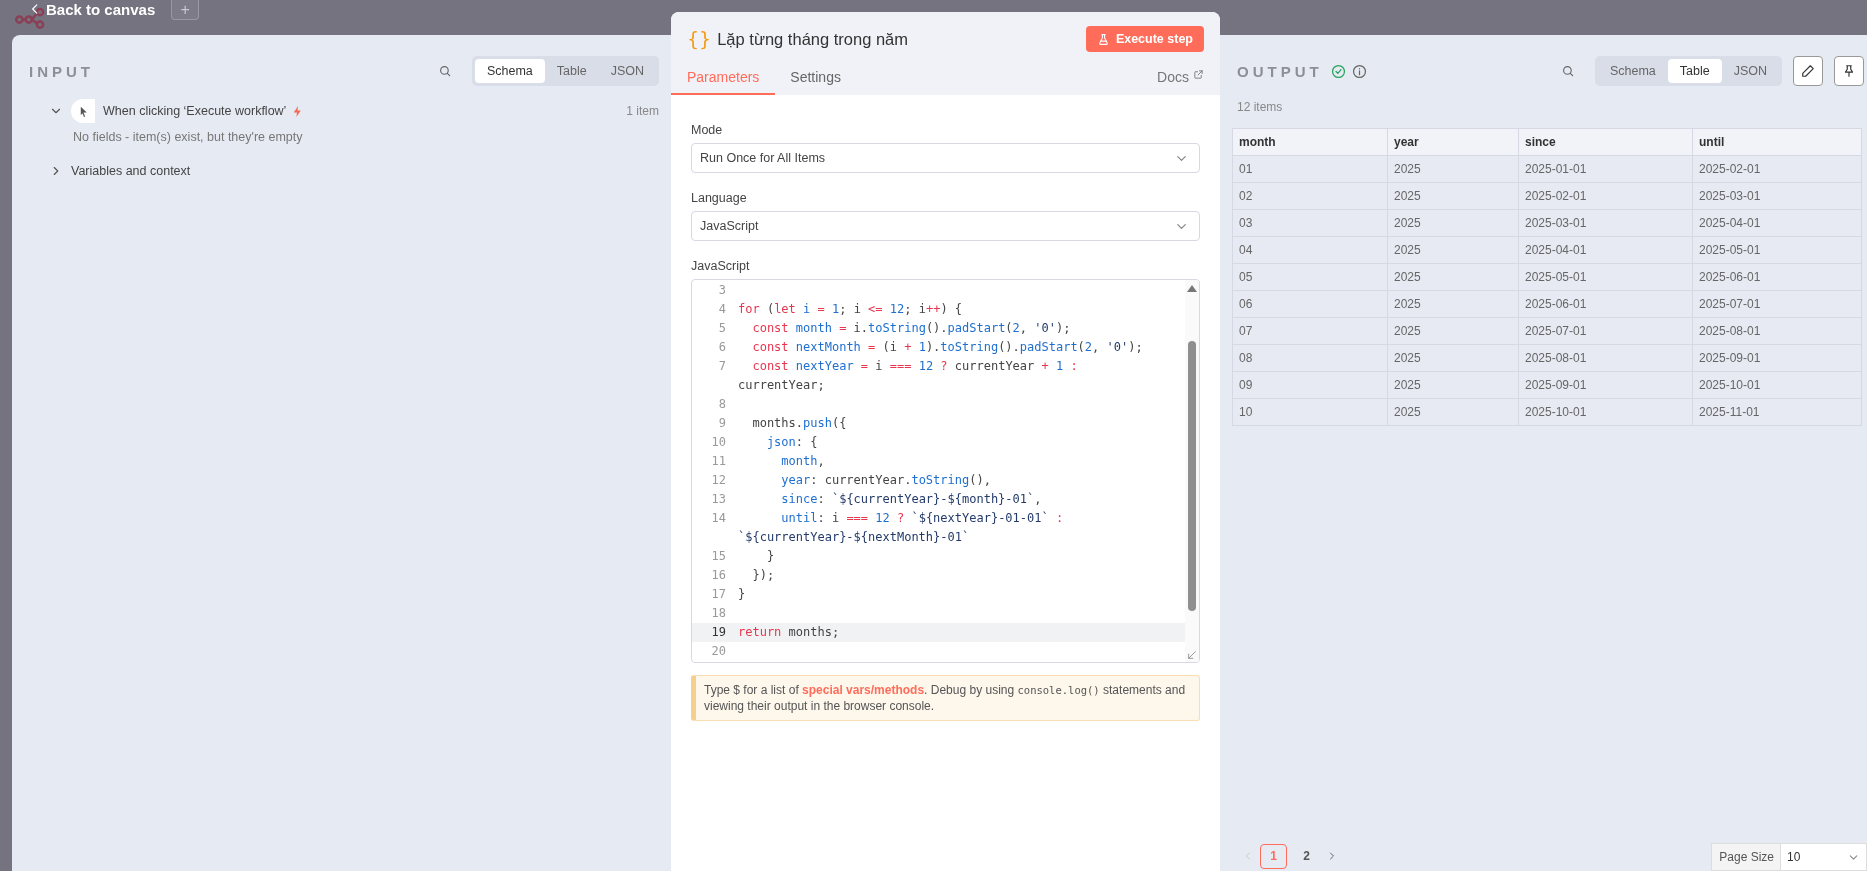 Image resolution: width=1867 pixels, height=871 pixels. What do you see at coordinates (914, 366) in the screenshot?
I see `code-line: const nextYear = i === 12 ? currentYear + 1 :` at bounding box center [914, 366].